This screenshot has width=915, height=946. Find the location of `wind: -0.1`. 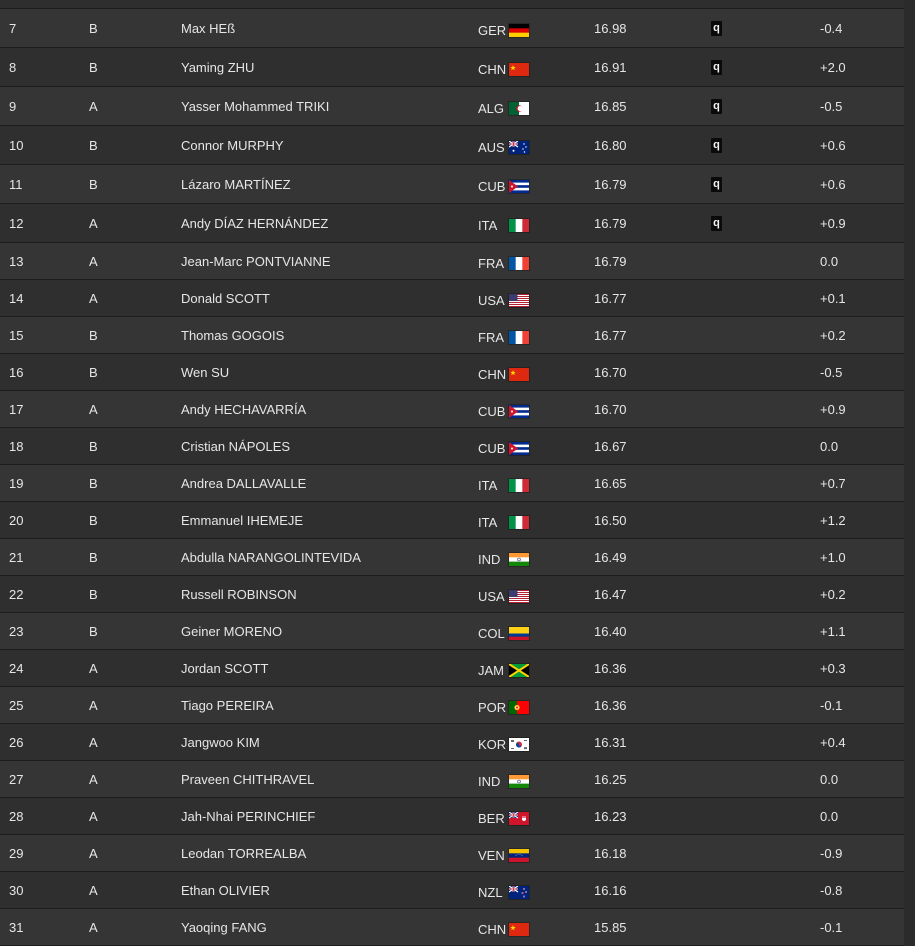

wind: -0.1 is located at coordinates (831, 705).